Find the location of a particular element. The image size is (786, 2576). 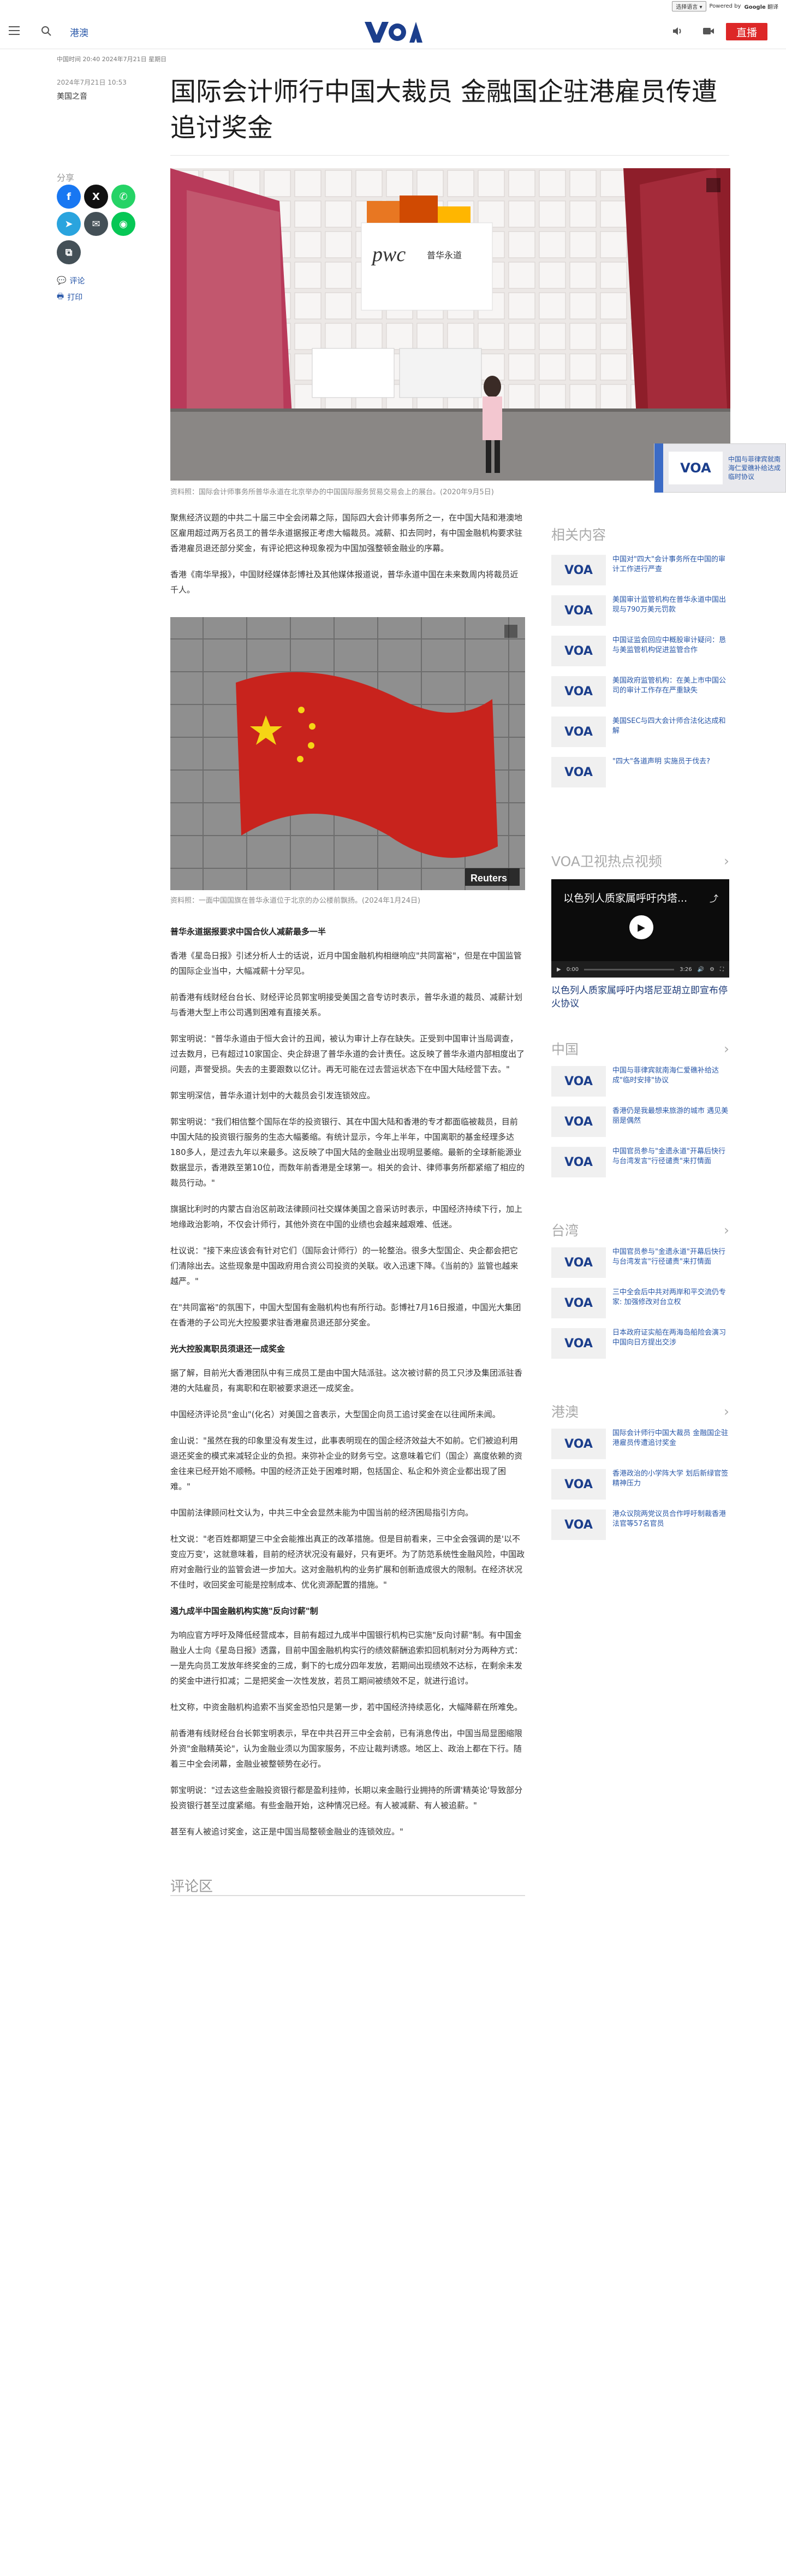

china-item: VOA 香港仍是我最想来旅游的城市 遇见美丽是偶然 is located at coordinates (640, 1126).